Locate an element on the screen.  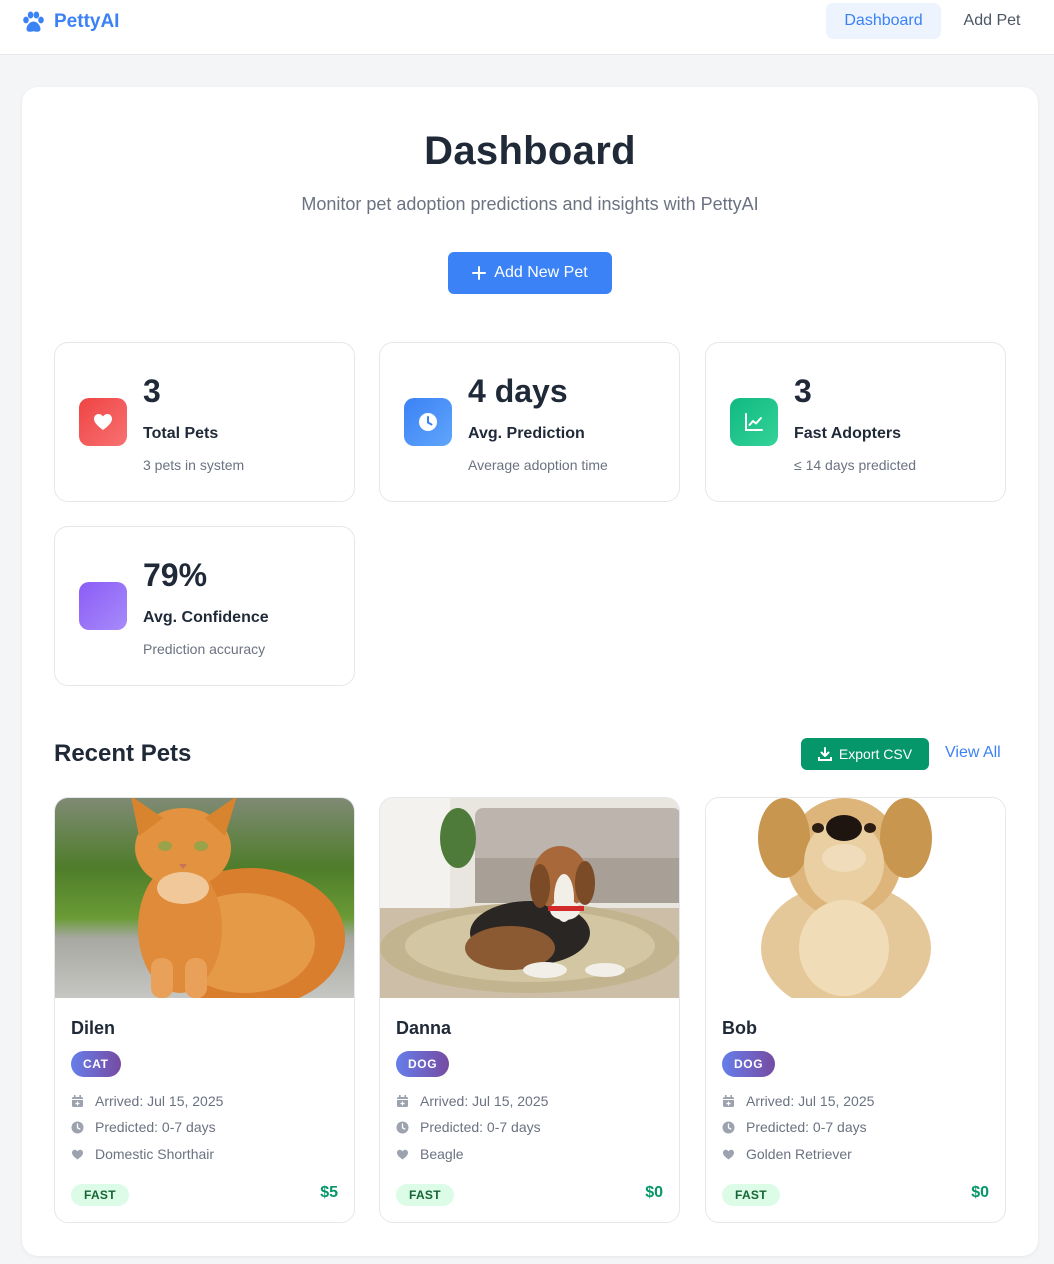
stat-card-fast-adopters: 3 Fast Adopters ≤ 14 days predicted is located at coordinates (855, 422).